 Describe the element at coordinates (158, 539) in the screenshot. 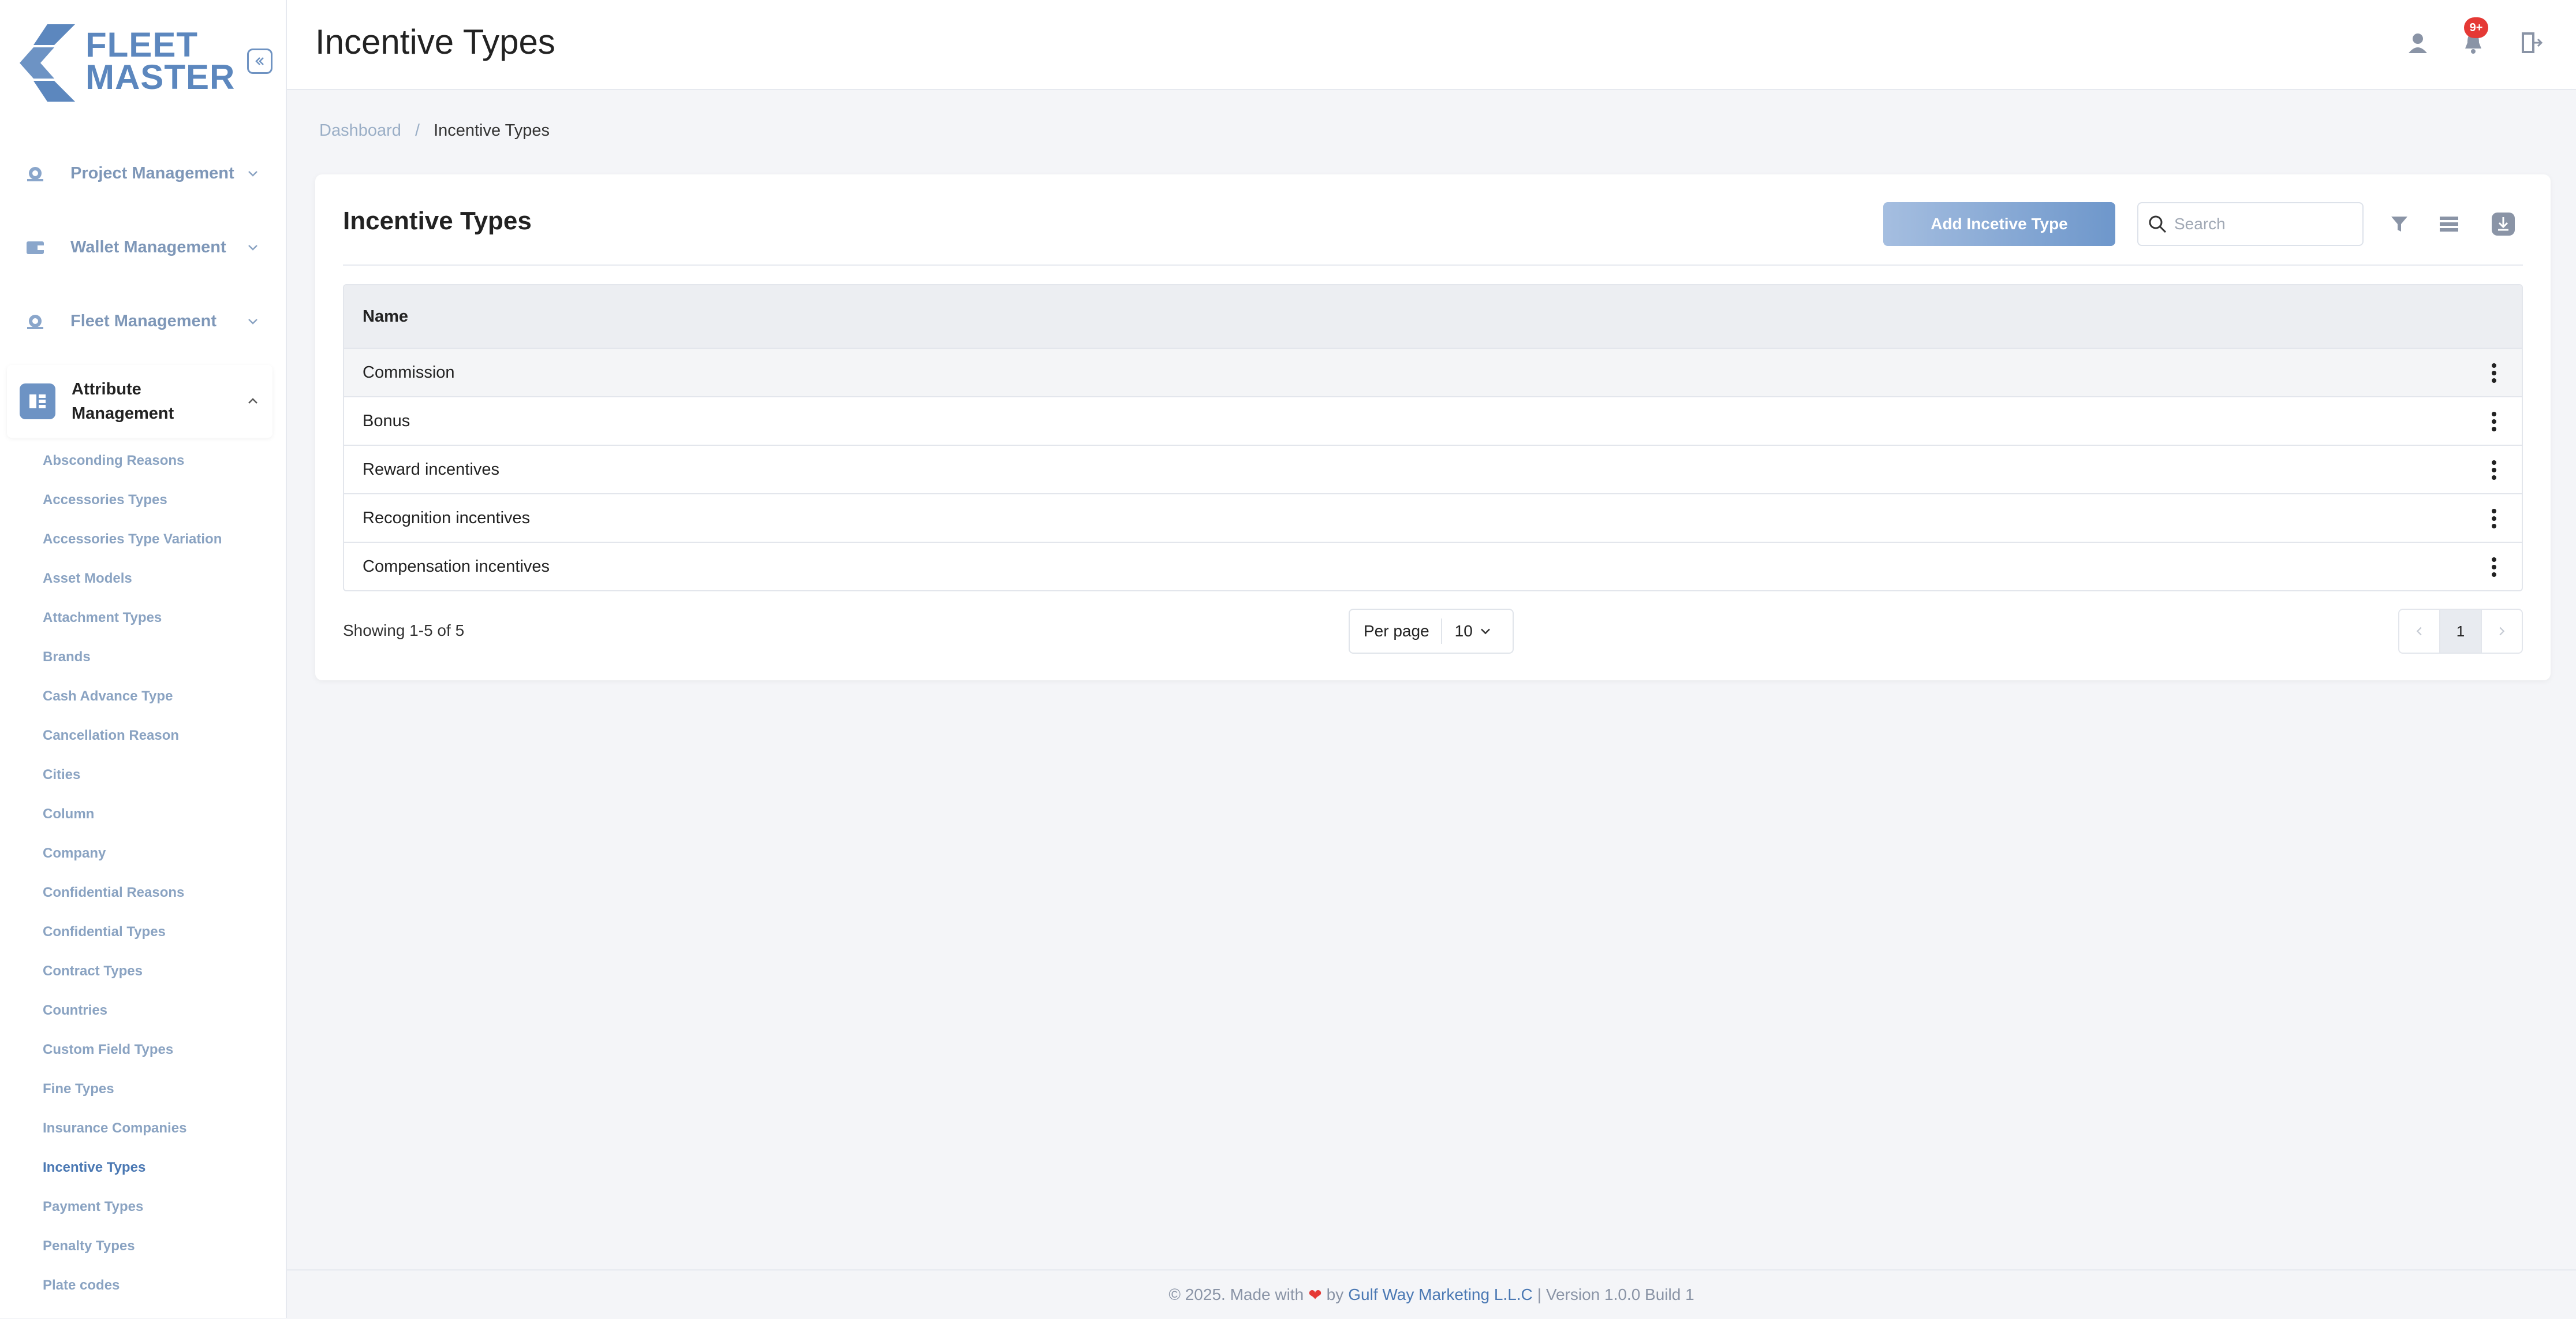

I see `sidebar-item-accessories-type-variation: Accessories Type Variation` at that location.